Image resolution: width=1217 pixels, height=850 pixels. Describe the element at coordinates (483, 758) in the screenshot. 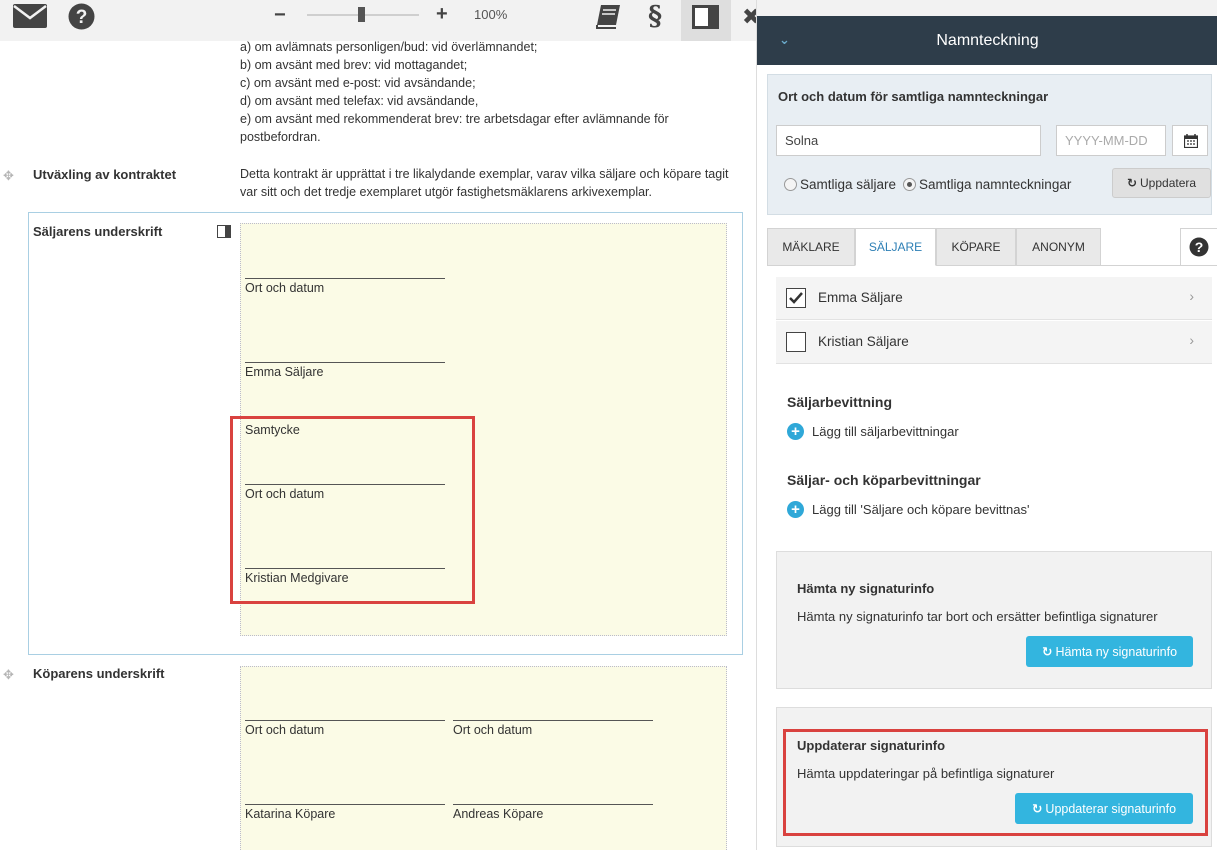

I see `buyer-signature-box` at that location.